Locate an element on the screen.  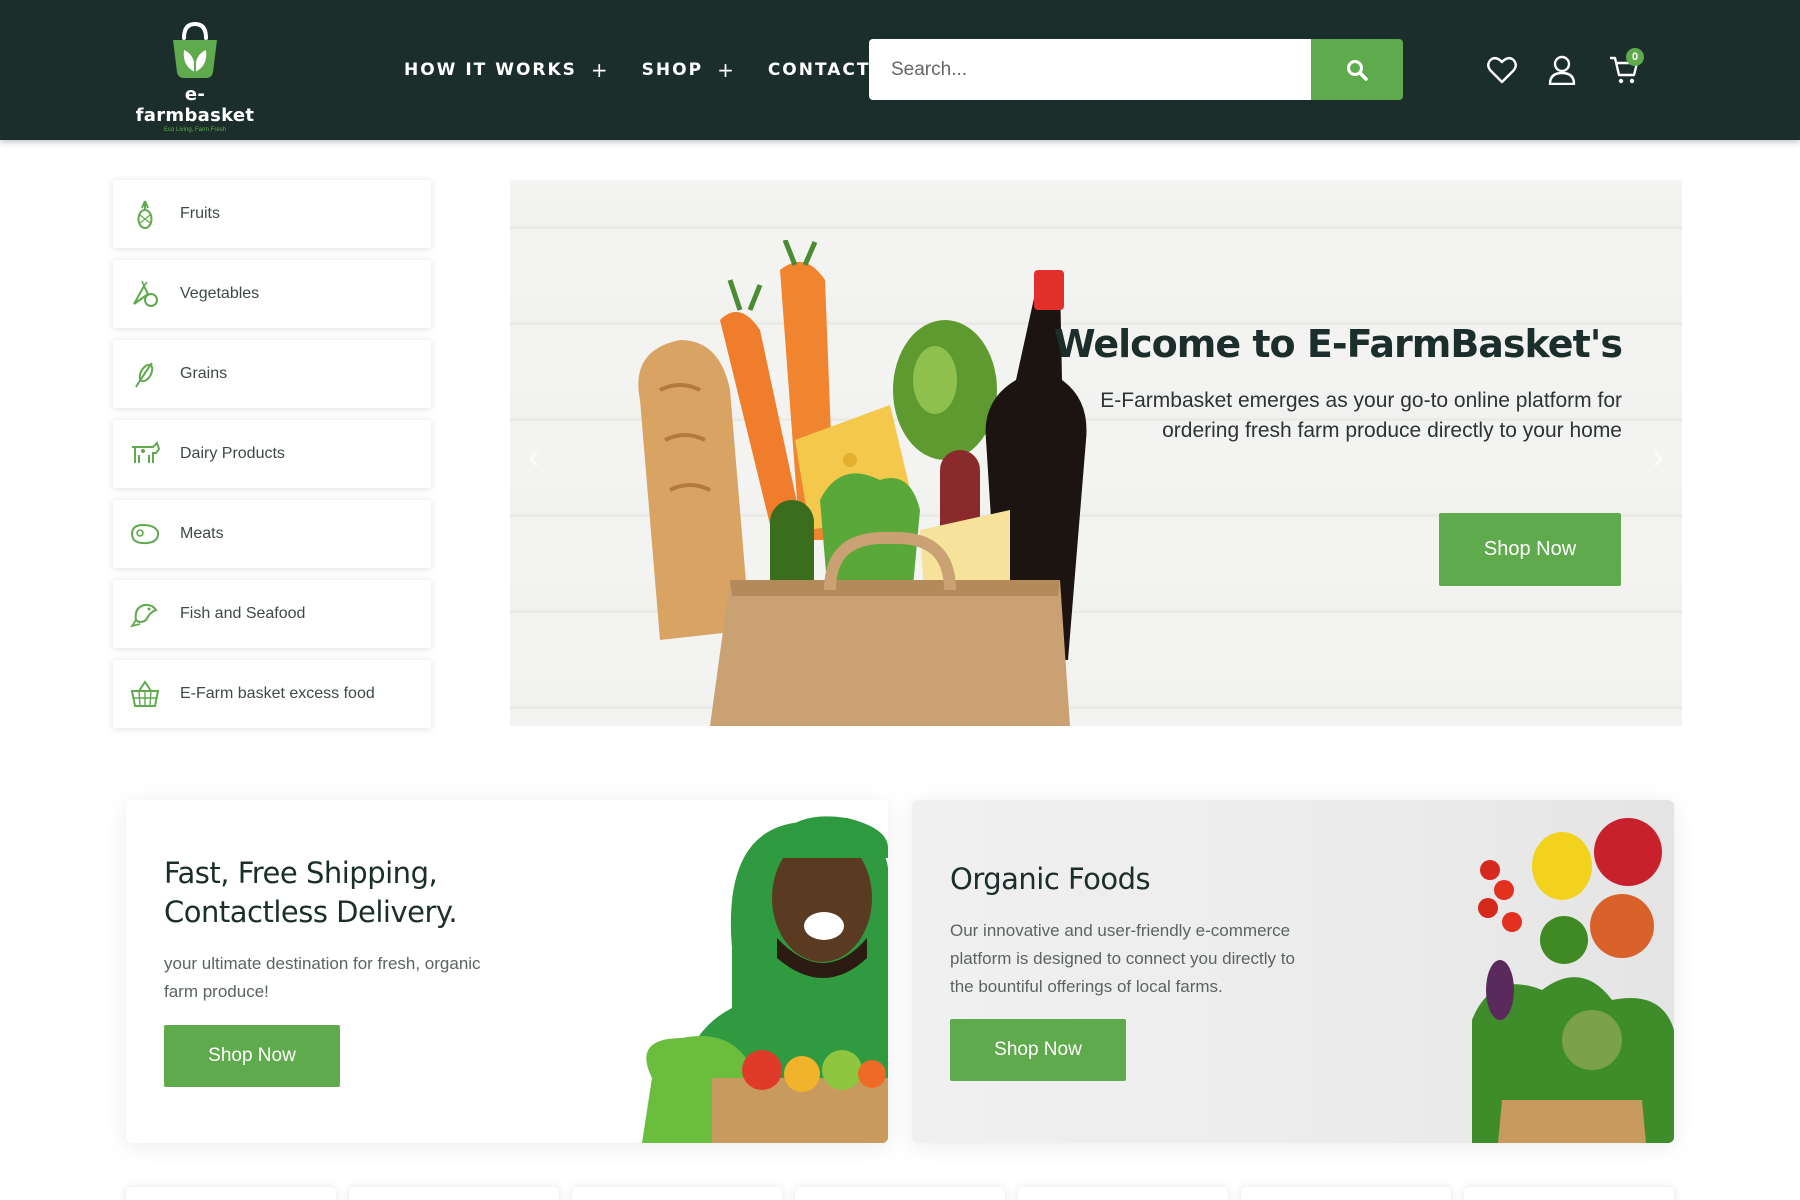
search-button is located at coordinates (1357, 69).